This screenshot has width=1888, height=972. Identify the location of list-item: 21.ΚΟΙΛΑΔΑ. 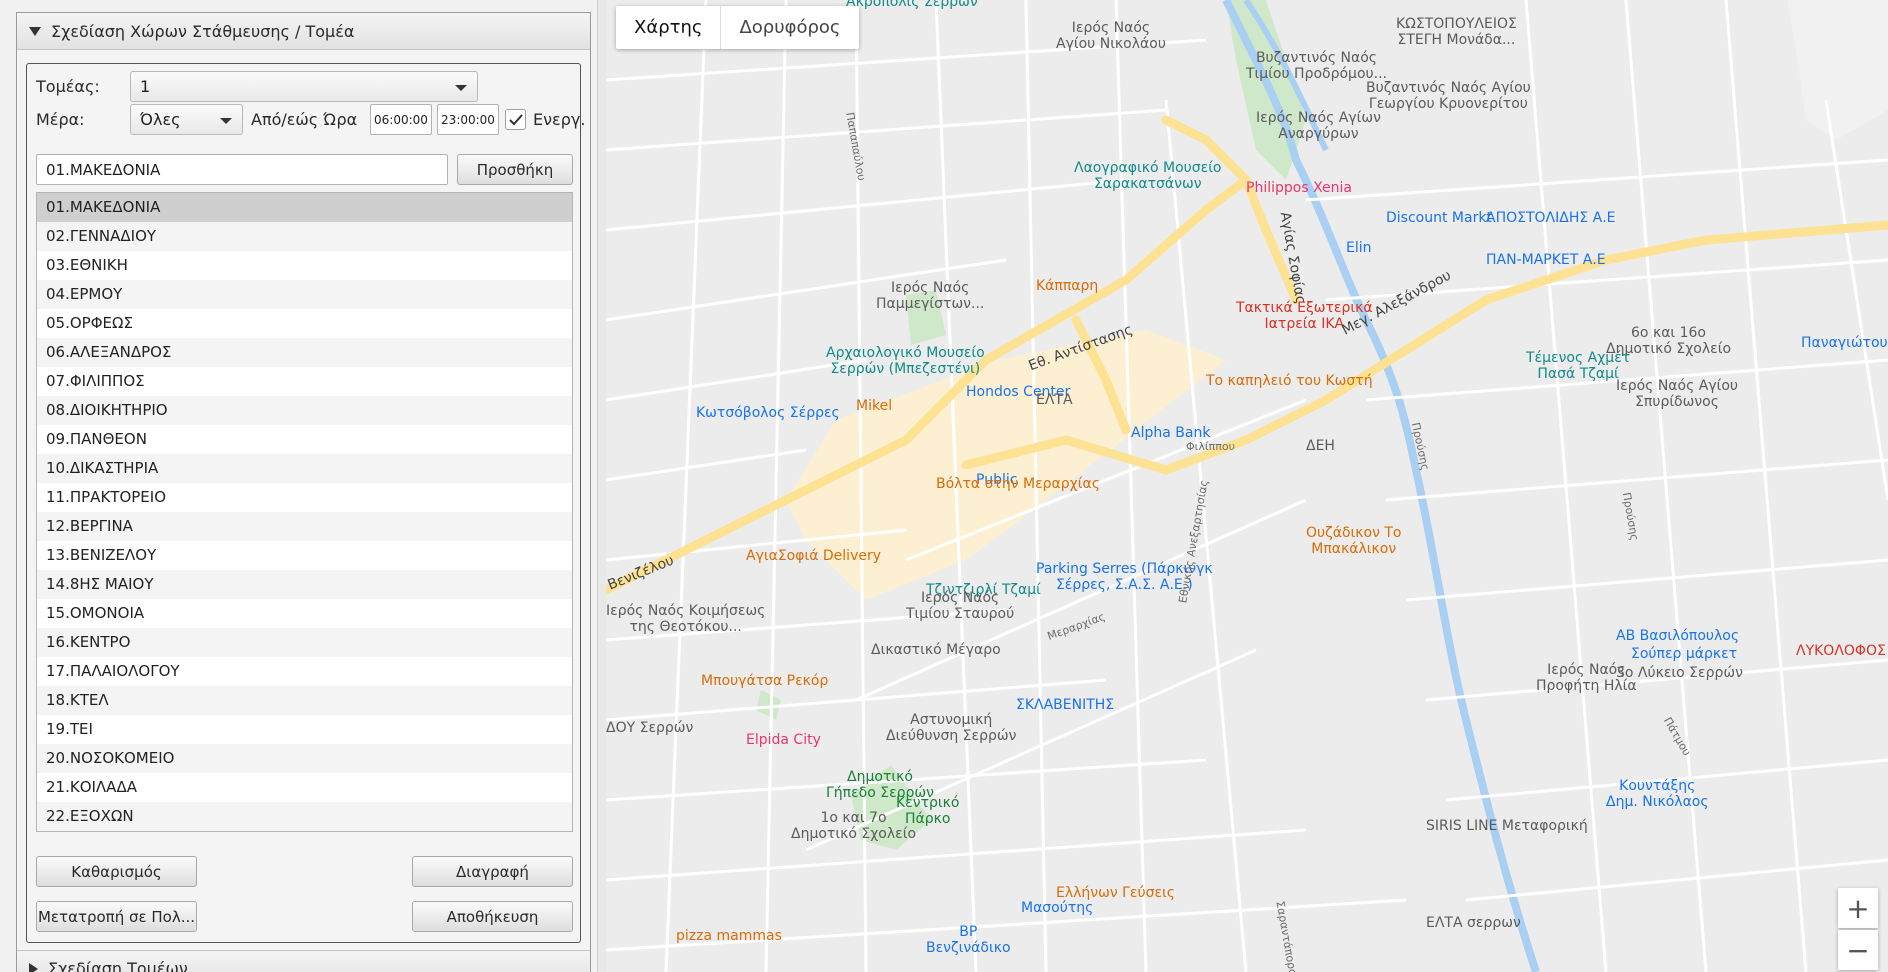
(304, 787).